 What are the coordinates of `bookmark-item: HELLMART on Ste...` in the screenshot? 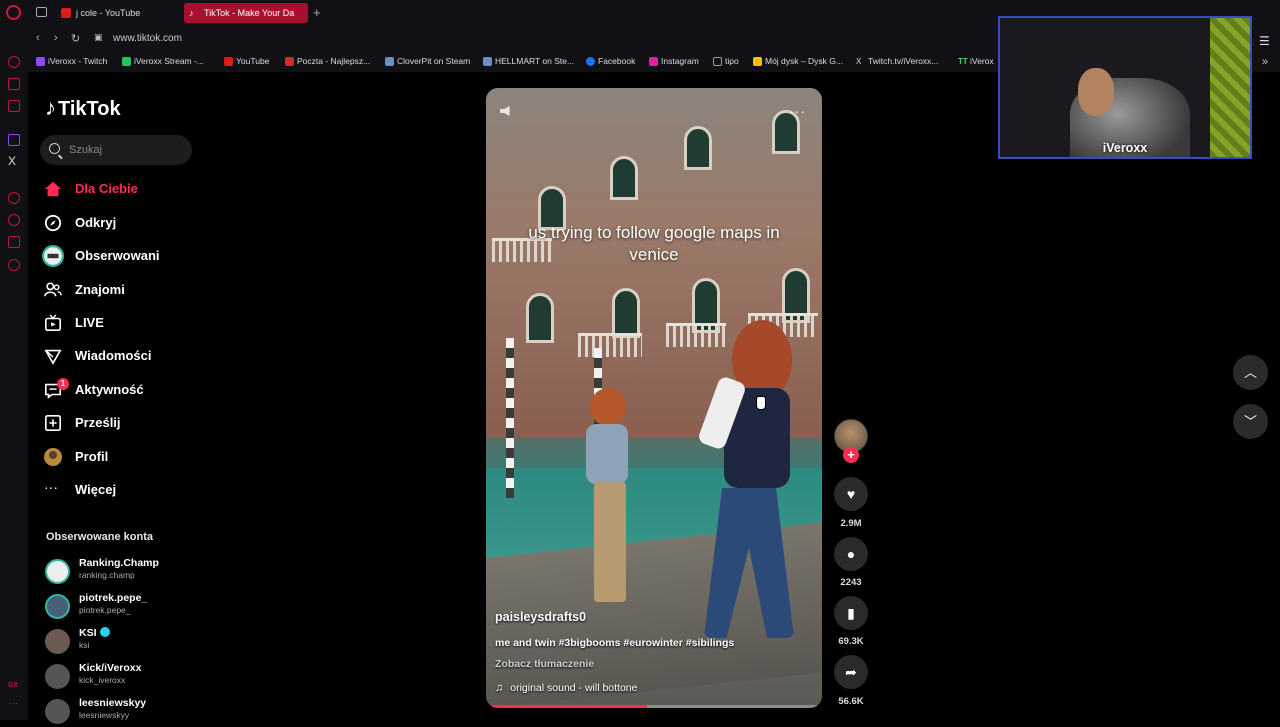 It's located at (528, 61).